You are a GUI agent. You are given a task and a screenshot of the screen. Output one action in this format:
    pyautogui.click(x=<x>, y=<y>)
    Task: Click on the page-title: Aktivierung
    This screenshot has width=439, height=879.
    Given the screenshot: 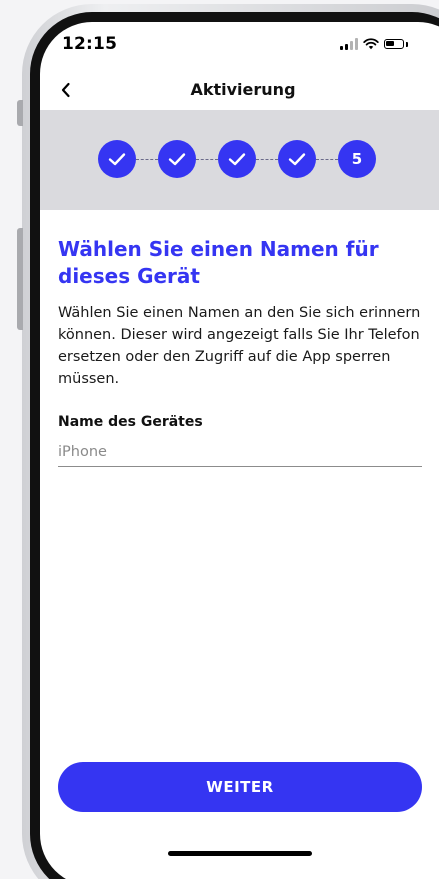 What is the action you would take?
    pyautogui.click(x=243, y=89)
    